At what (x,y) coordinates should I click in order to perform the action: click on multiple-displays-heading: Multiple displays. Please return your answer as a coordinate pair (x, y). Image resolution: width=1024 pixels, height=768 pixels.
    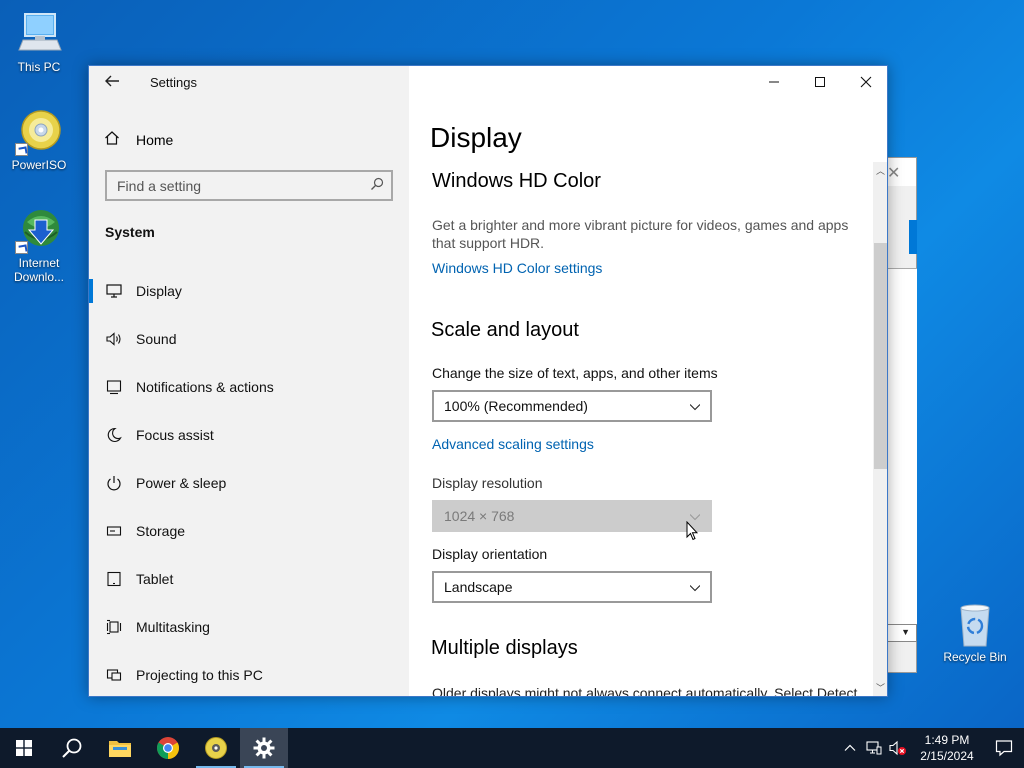
    Looking at the image, I should click on (504, 648).